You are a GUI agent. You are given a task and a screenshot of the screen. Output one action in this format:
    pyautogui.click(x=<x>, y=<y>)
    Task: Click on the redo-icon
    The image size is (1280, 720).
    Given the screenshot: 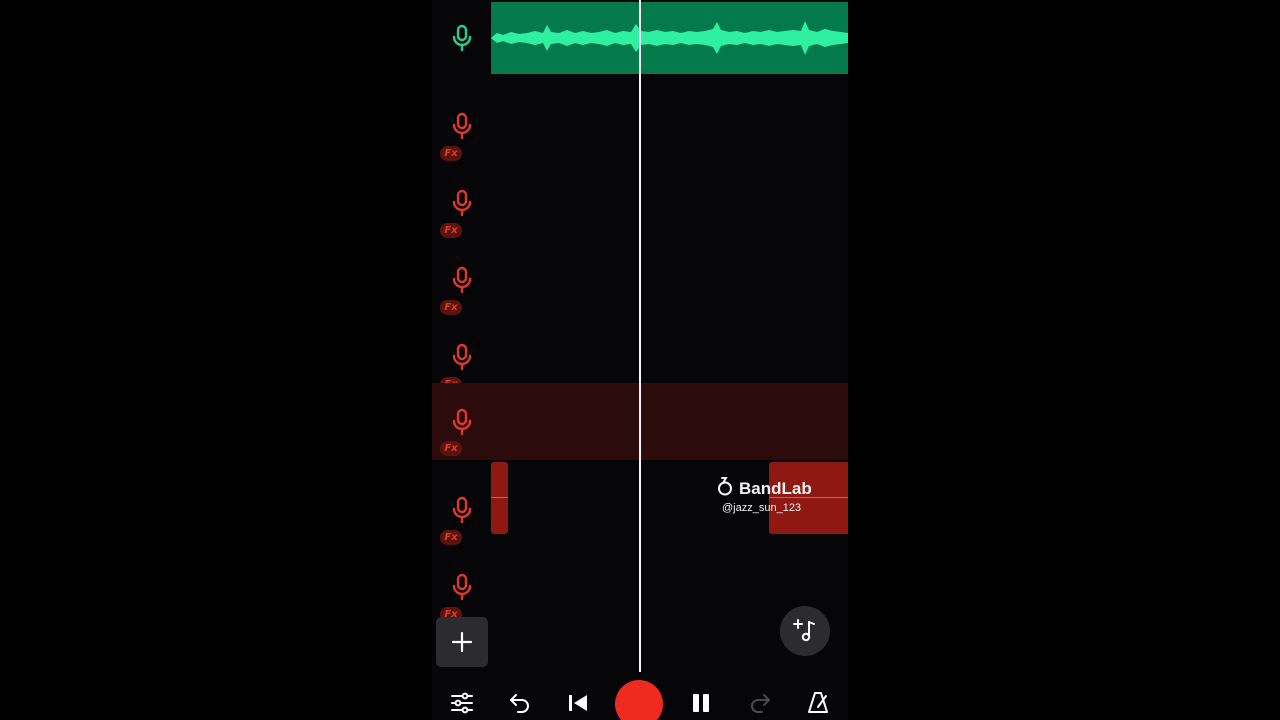 What is the action you would take?
    pyautogui.click(x=760, y=703)
    